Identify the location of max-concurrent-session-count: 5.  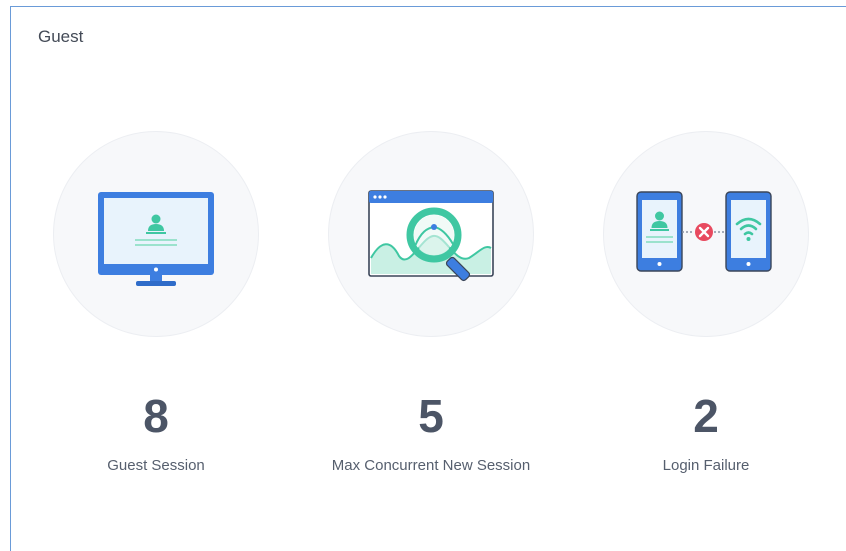
(431, 416).